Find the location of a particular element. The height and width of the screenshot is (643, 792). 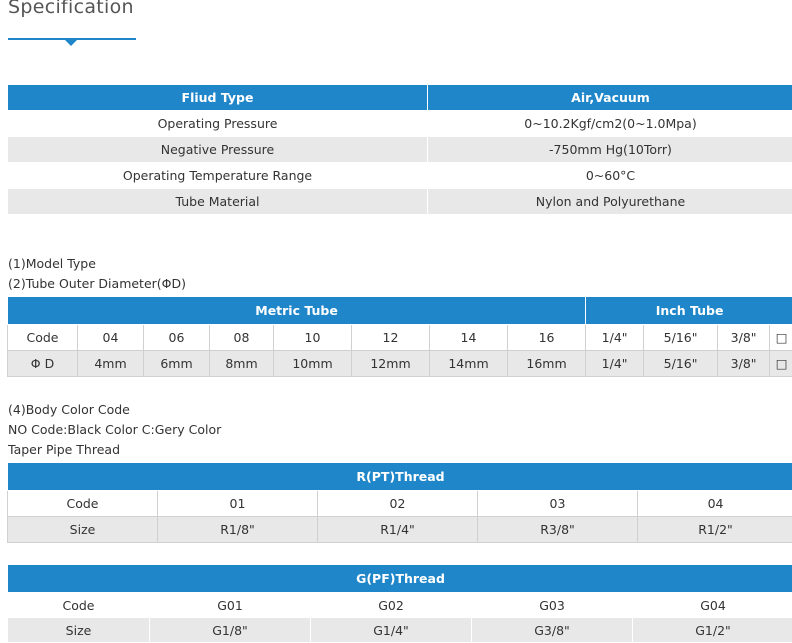

spec-label: Operating Temperature Range is located at coordinates (218, 176).